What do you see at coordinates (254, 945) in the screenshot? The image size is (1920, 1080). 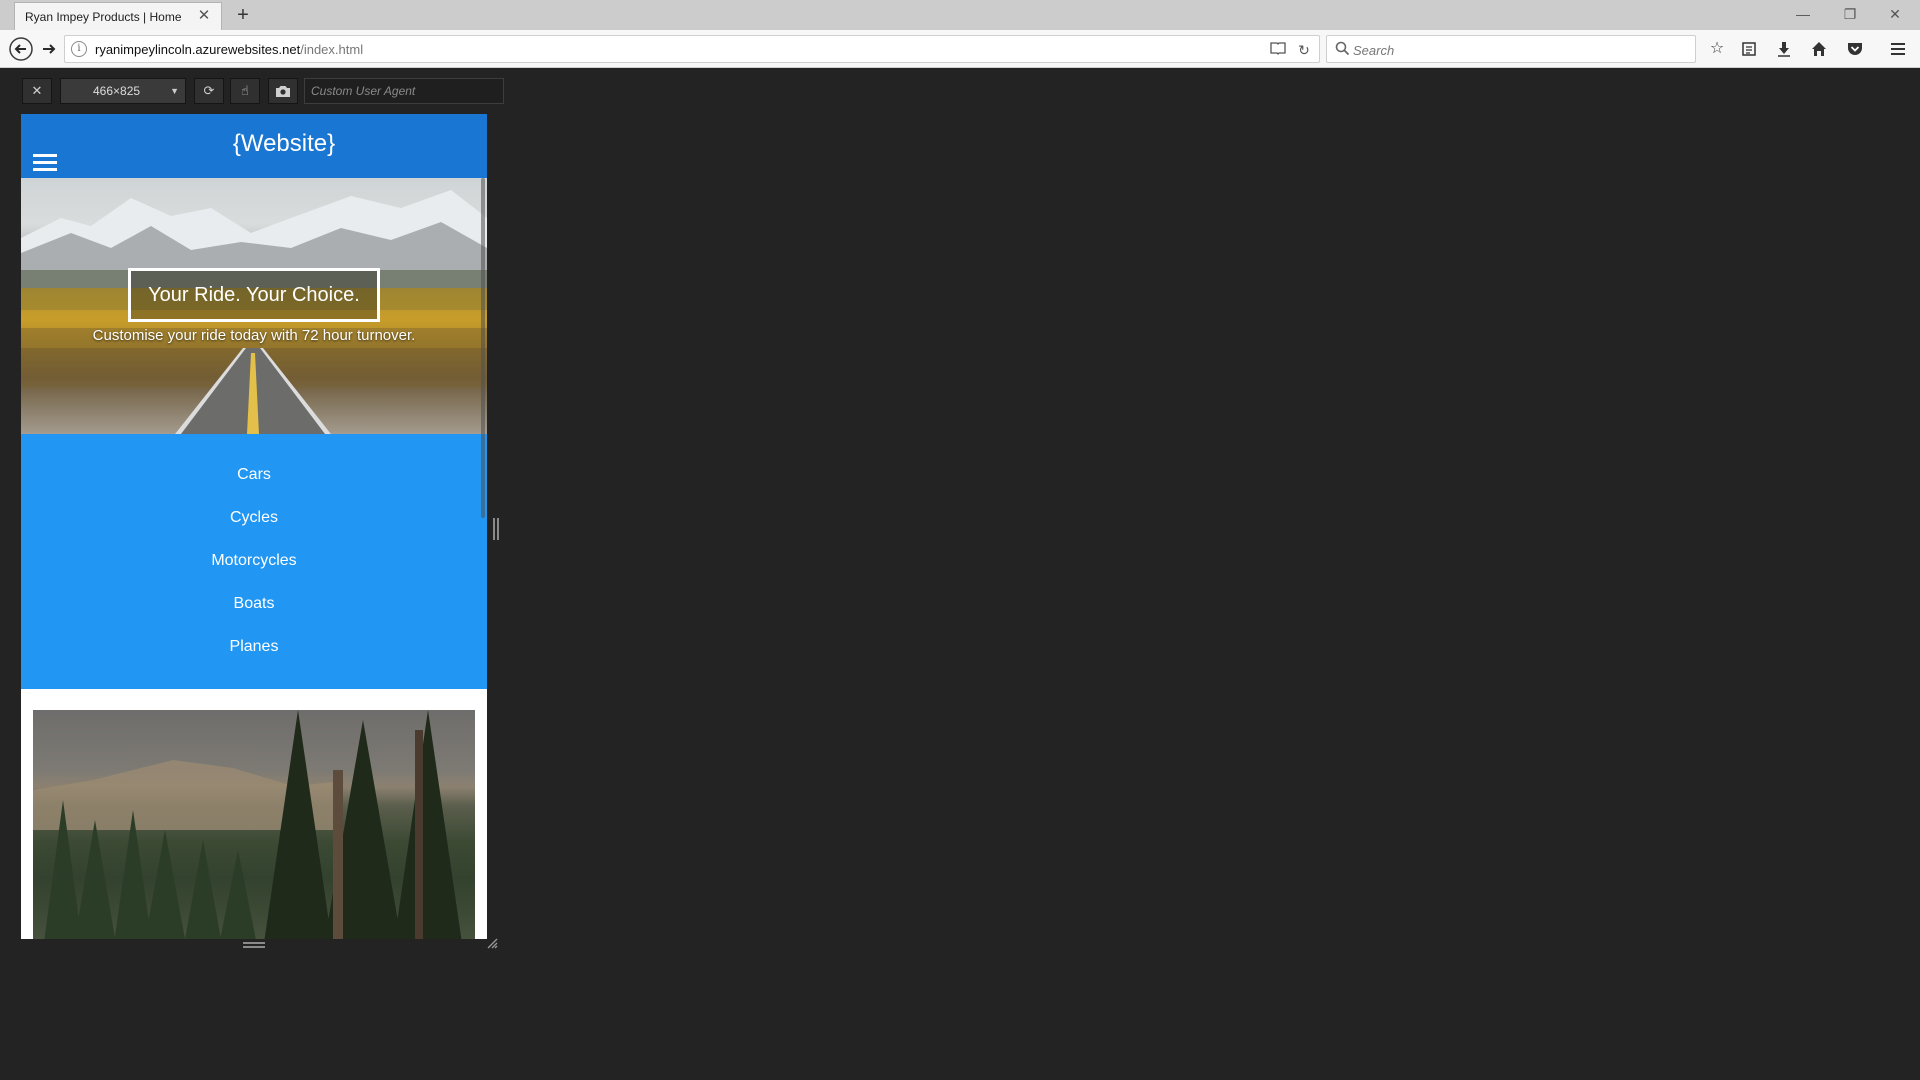 I see `viewport-height-resize-handle` at bounding box center [254, 945].